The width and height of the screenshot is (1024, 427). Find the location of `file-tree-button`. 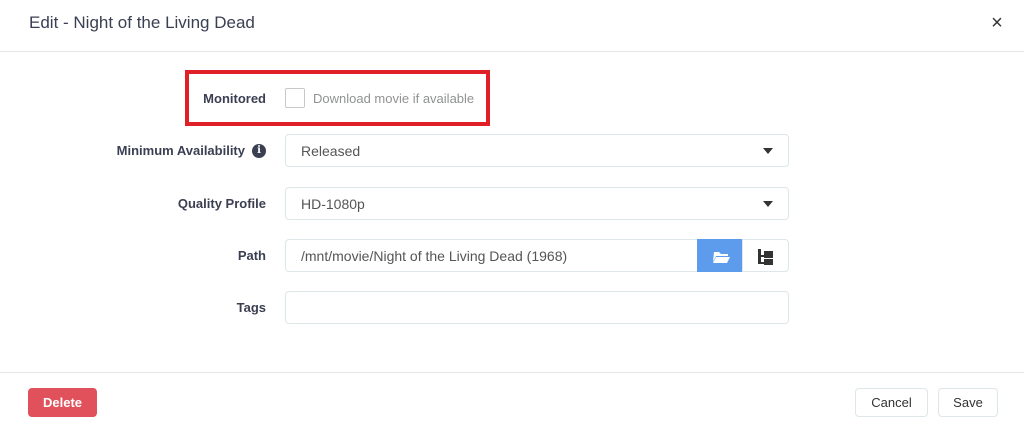

file-tree-button is located at coordinates (765, 255).